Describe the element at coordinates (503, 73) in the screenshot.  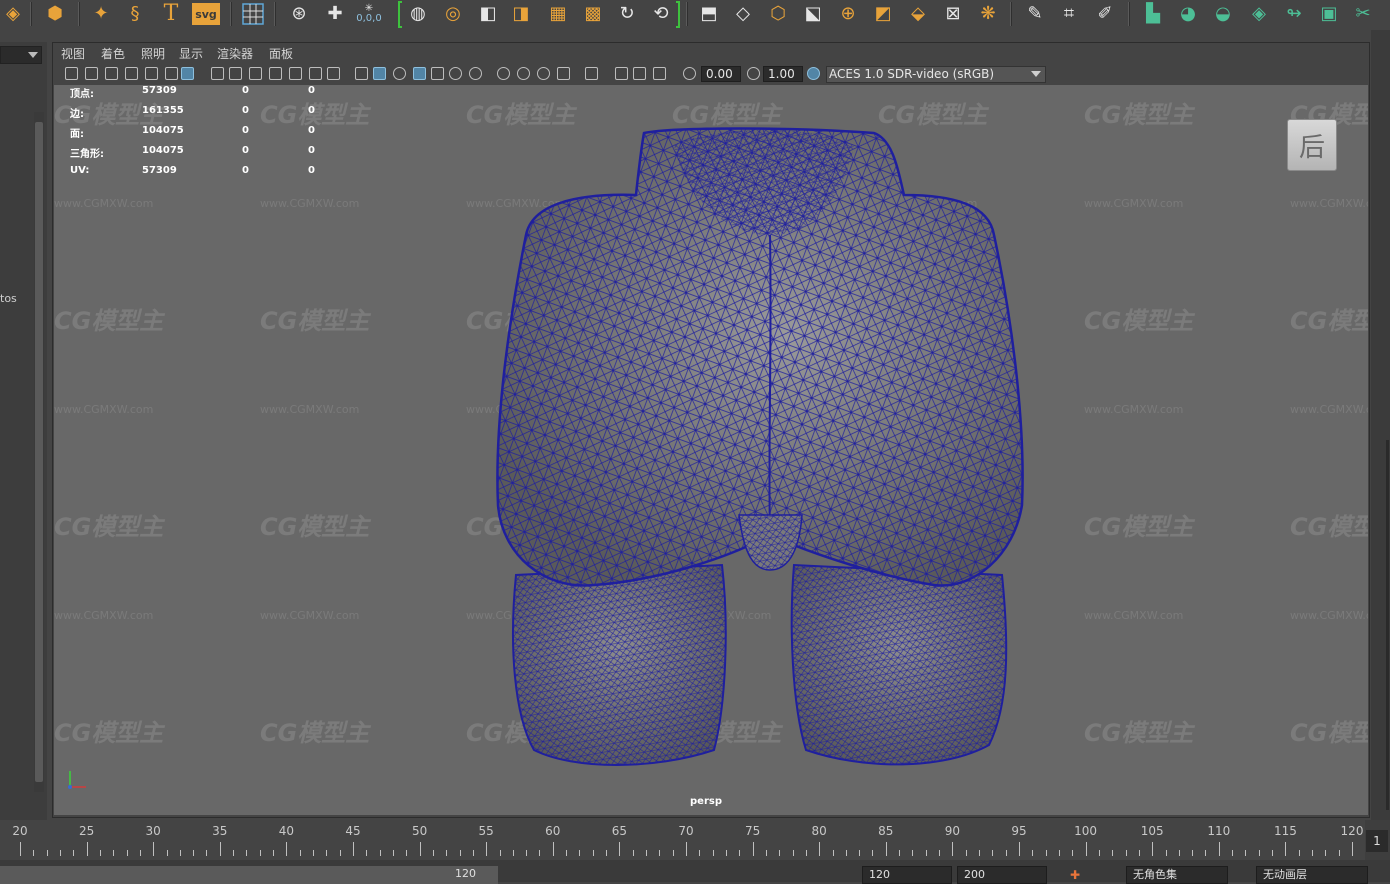
I see `ambient-occlusion-icon` at that location.